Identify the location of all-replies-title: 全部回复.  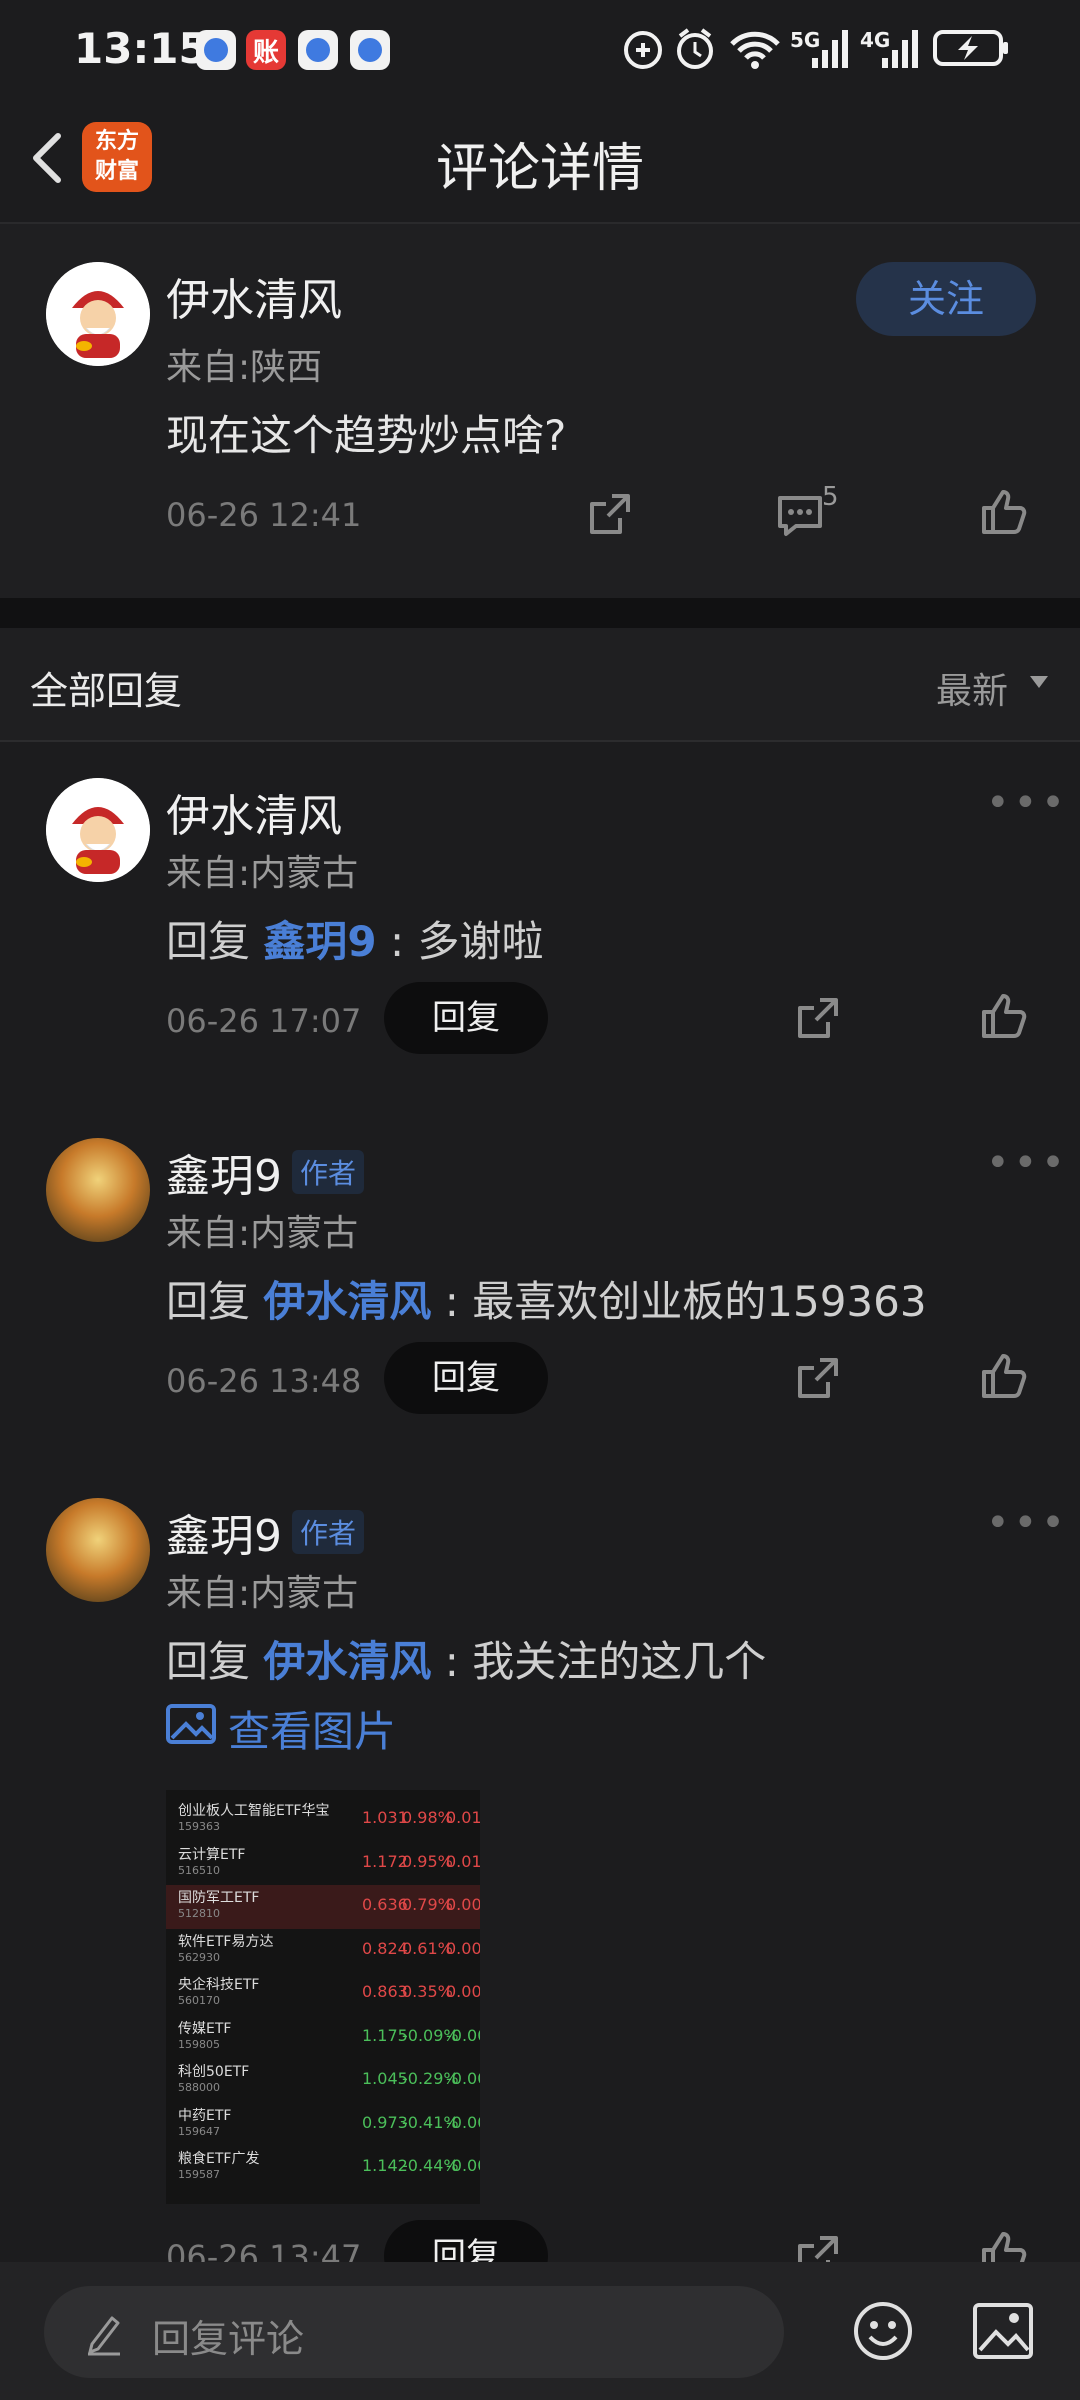
(106, 691).